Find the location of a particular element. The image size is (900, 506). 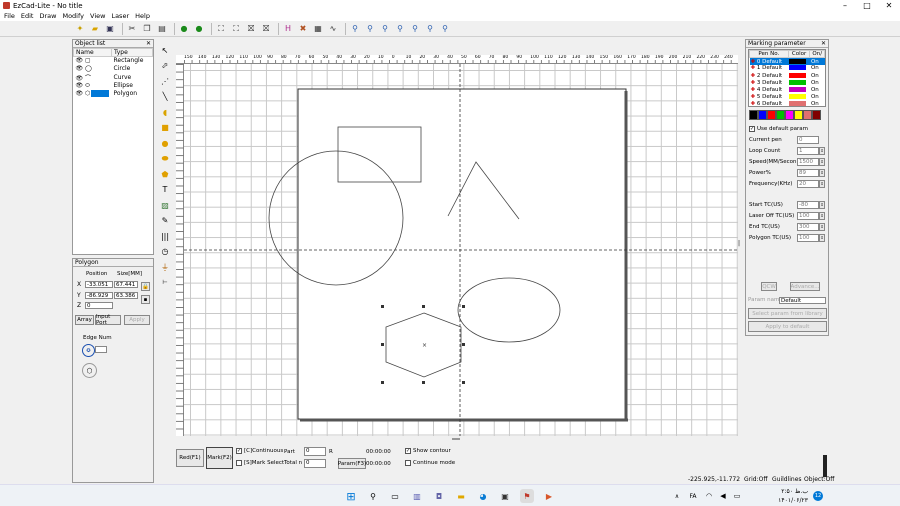

barcode-icon: ||| is located at coordinates (165, 236).